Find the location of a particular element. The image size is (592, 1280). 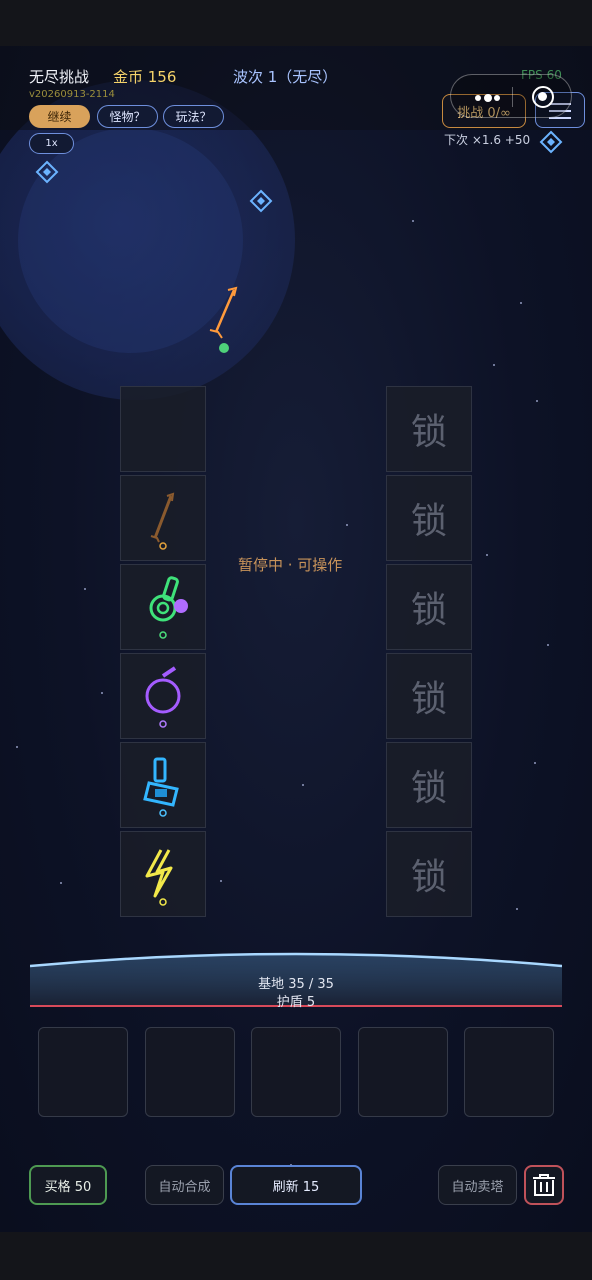

pause-status: 暂停中 · 可操作 is located at coordinates (290, 565).